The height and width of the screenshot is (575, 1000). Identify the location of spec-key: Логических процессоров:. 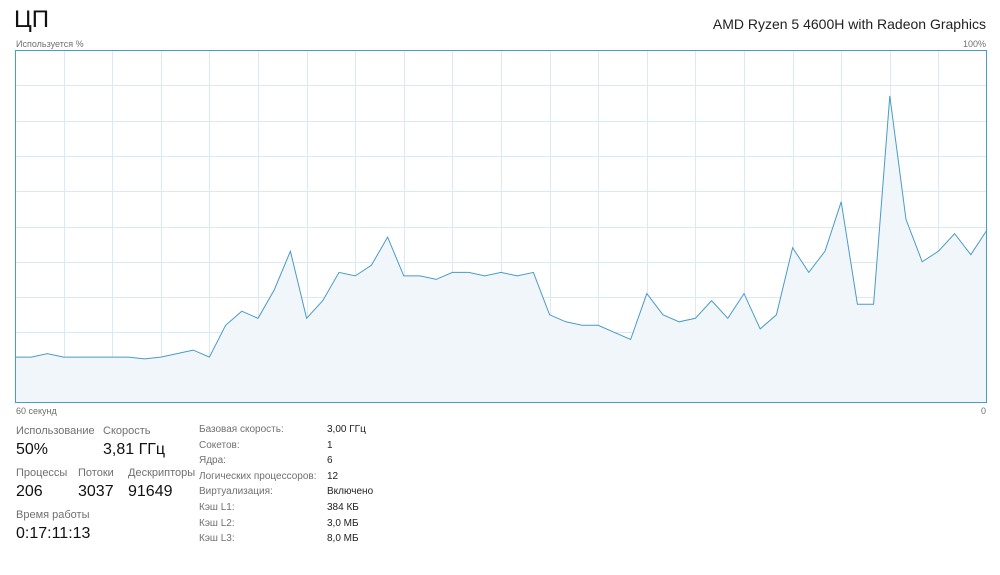
(258, 476).